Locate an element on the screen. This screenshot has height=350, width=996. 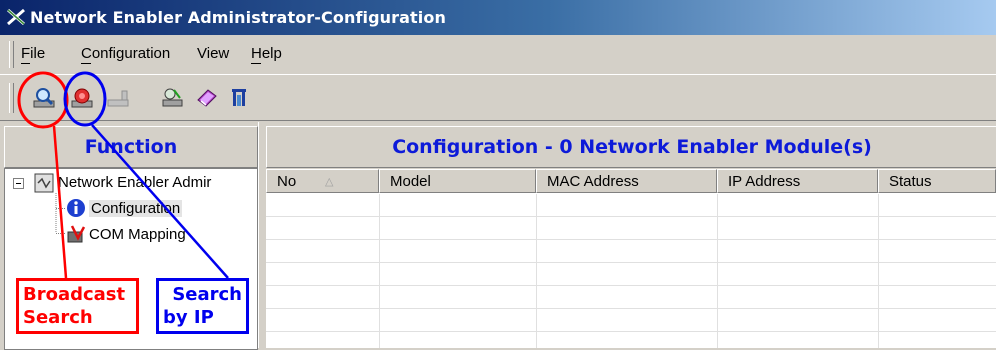
column-header-model: Model is located at coordinates (457, 181).